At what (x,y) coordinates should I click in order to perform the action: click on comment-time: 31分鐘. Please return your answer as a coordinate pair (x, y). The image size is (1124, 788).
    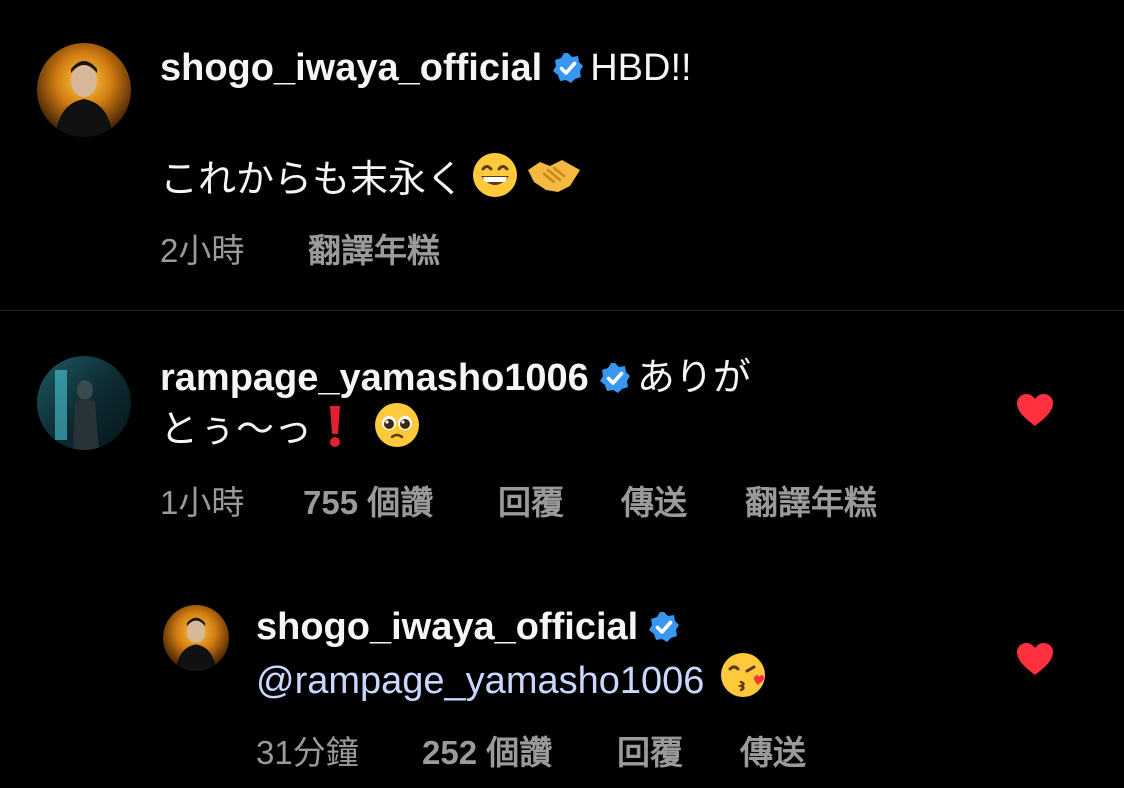
    Looking at the image, I should click on (307, 752).